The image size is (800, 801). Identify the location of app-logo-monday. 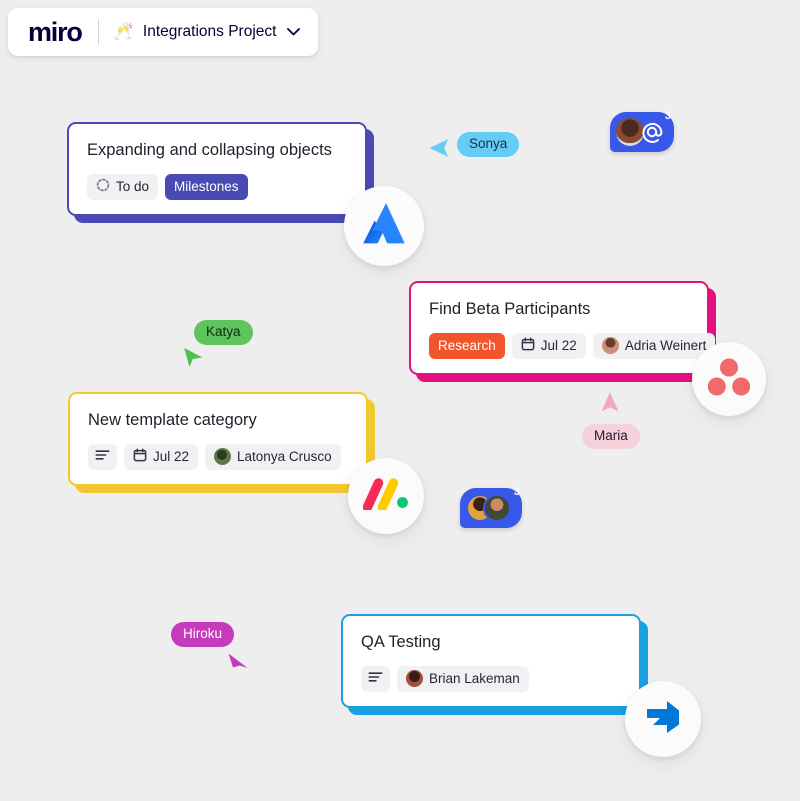
(386, 496).